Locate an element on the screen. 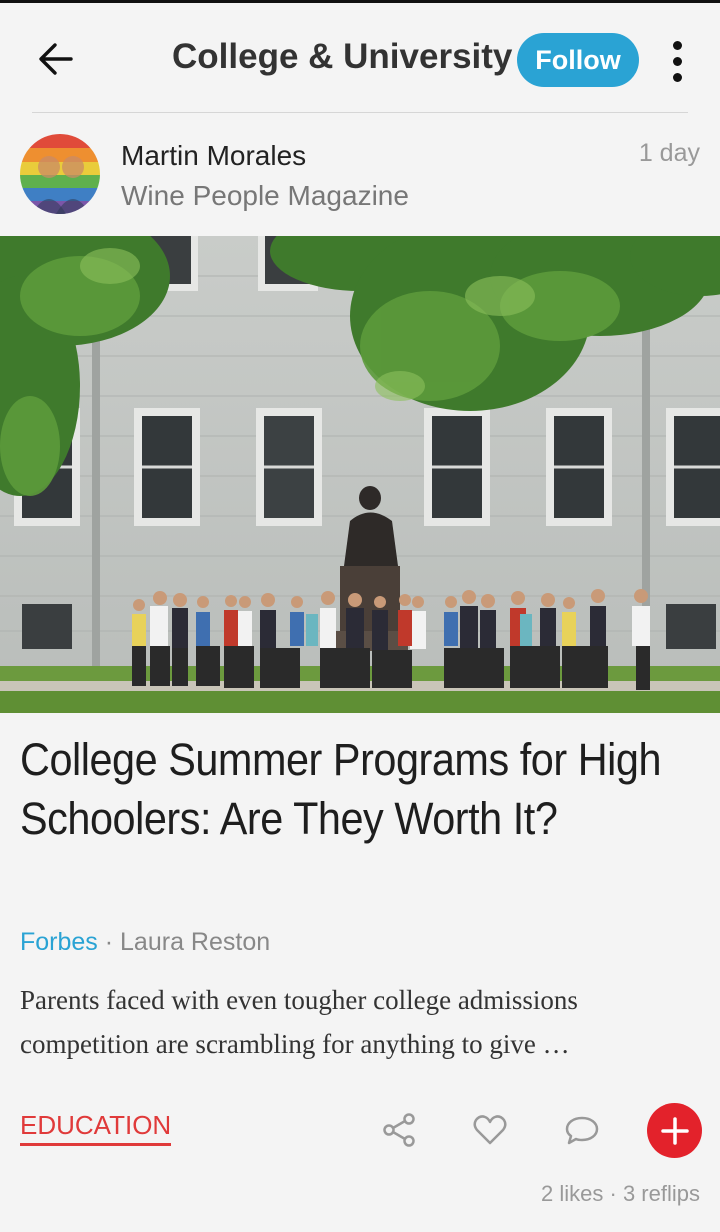 The image size is (720, 1232). follow-button: Follow is located at coordinates (578, 60).